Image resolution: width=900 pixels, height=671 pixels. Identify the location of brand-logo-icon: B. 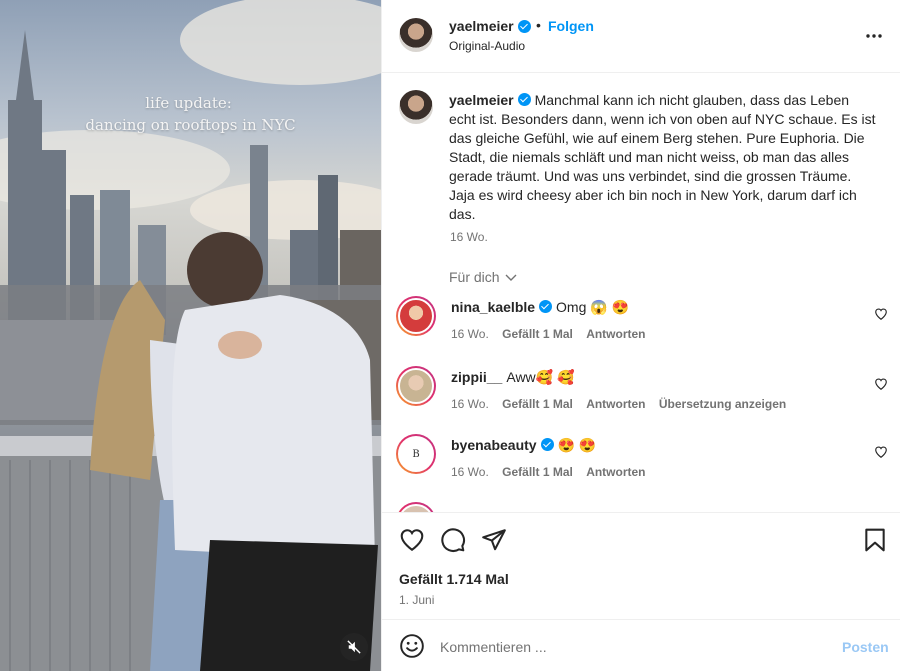
(415, 454).